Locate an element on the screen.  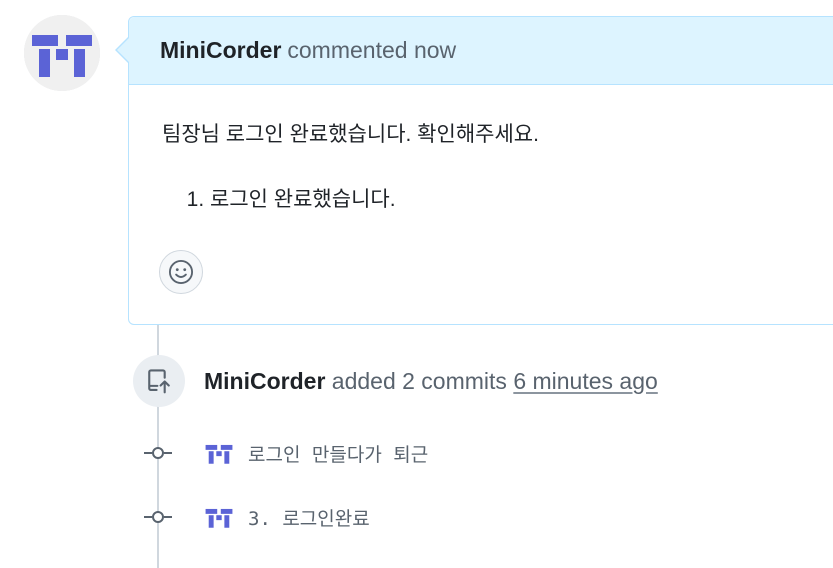
push-event-text: MiniCorder added 2 commits 6 minutes ago is located at coordinates (431, 381).